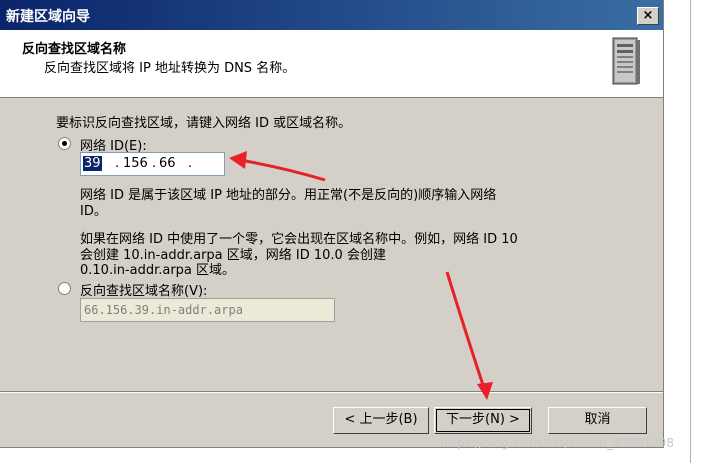  Describe the element at coordinates (277, 166) in the screenshot. I see `annotation-arrow-to-input` at that location.